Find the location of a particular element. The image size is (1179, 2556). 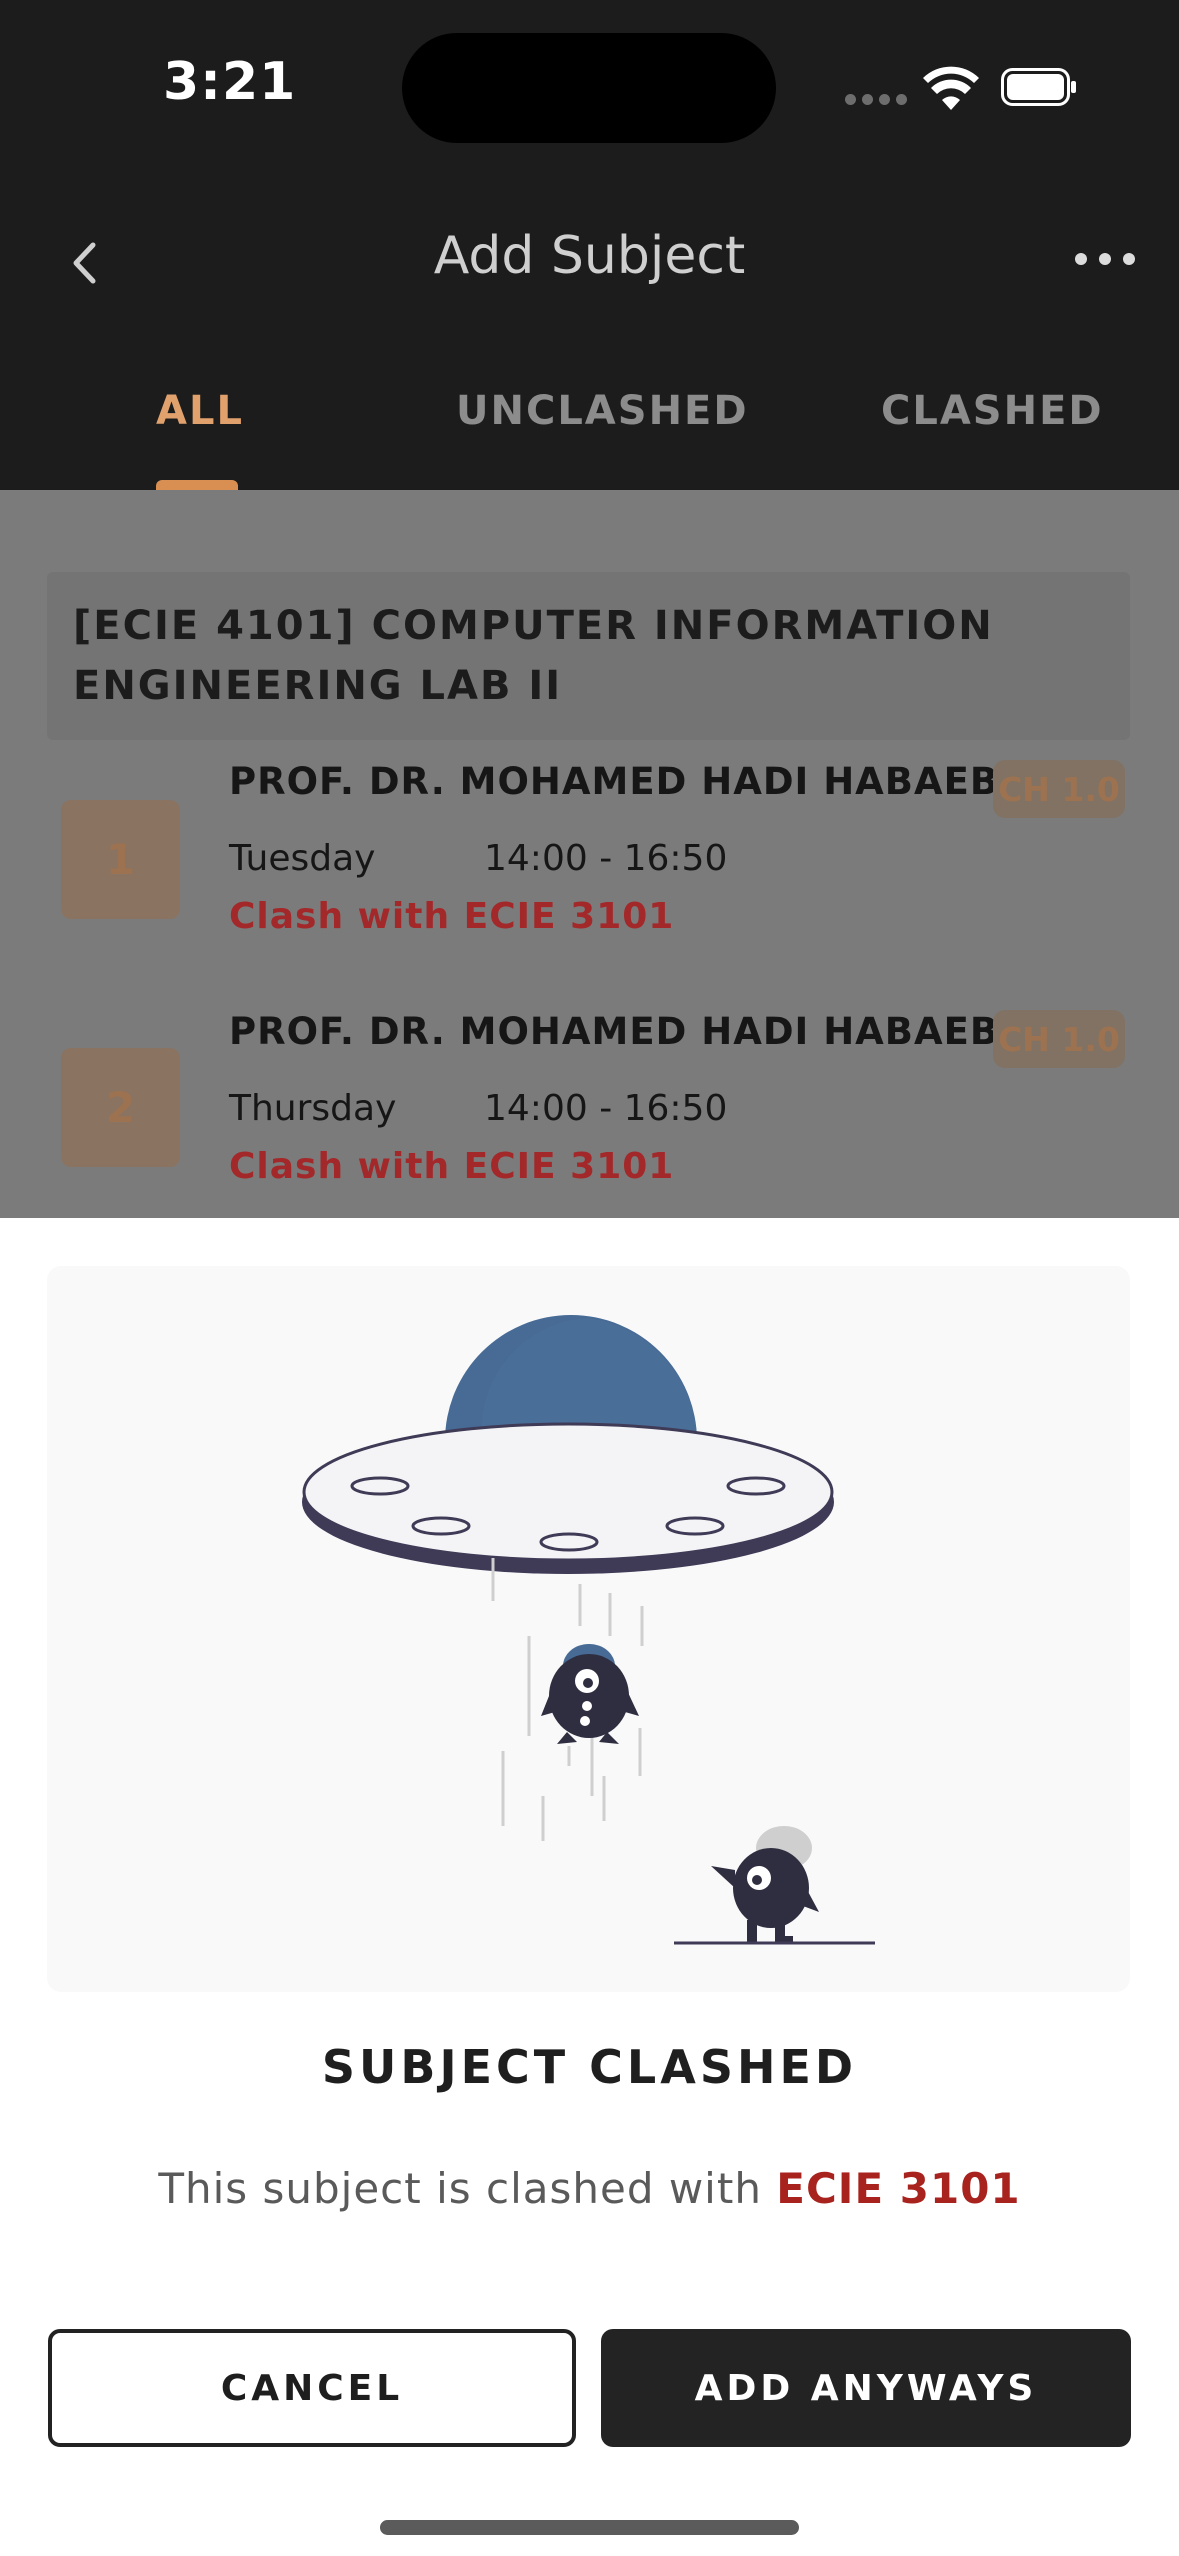

dialog-title: SUBJECT CLASHED is located at coordinates (589, 2067).